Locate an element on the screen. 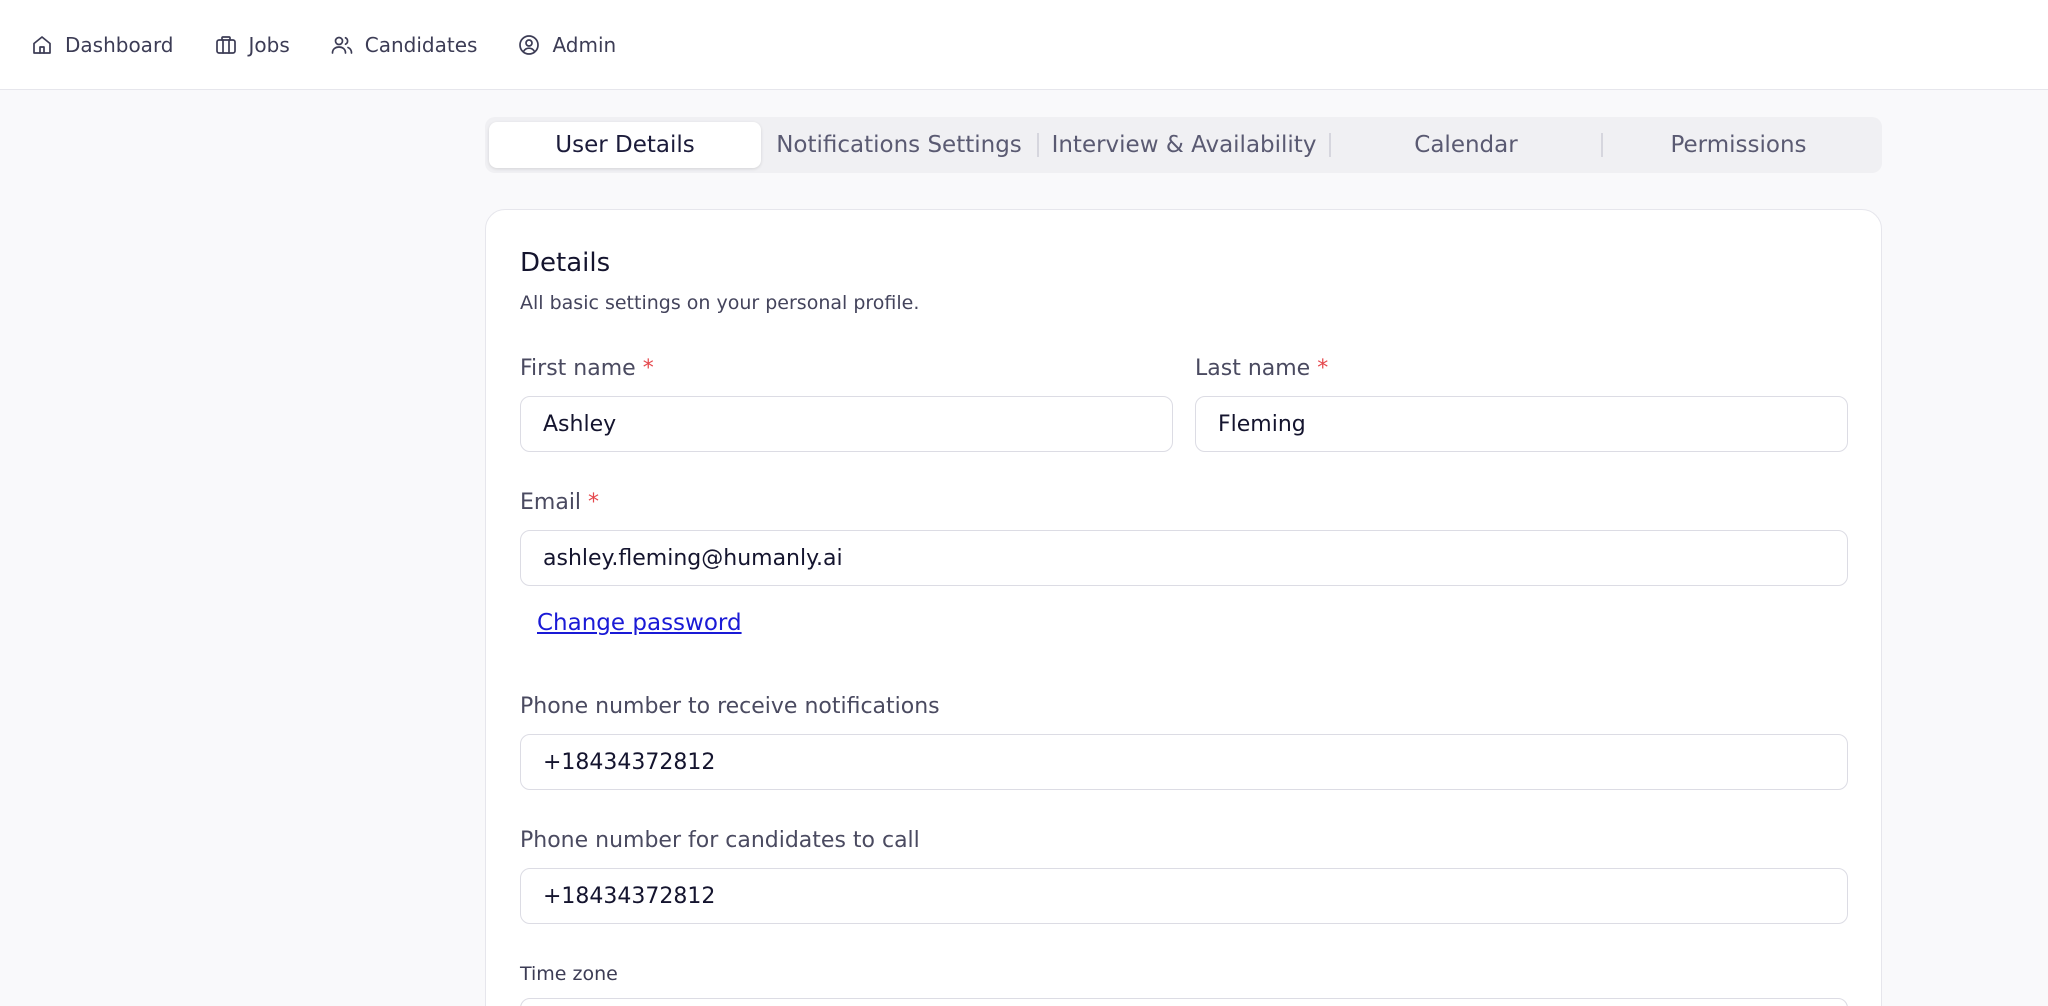 The width and height of the screenshot is (2048, 1006). tab-notifications-settings: Notifications Settings is located at coordinates (899, 145).